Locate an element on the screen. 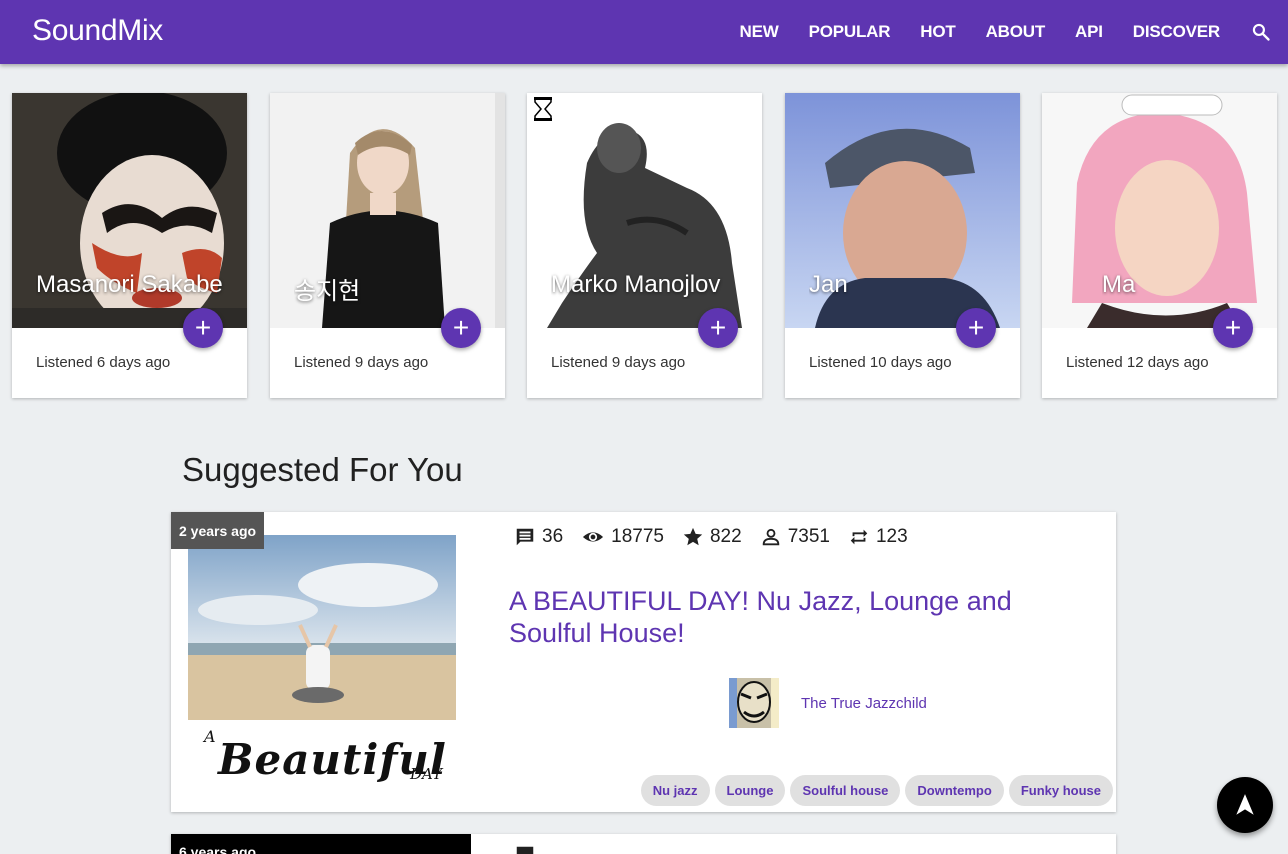 This screenshot has height=854, width=1288. artist: The True Jazzchild is located at coordinates (828, 703).